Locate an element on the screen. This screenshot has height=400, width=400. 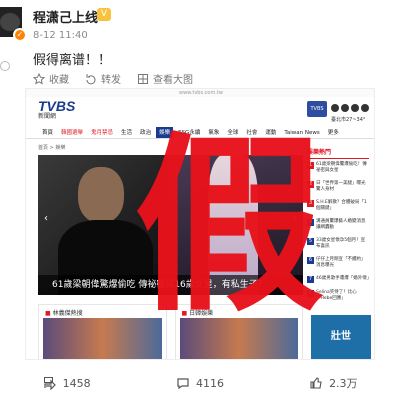
save-button: 收藏 is located at coordinates (51, 78).